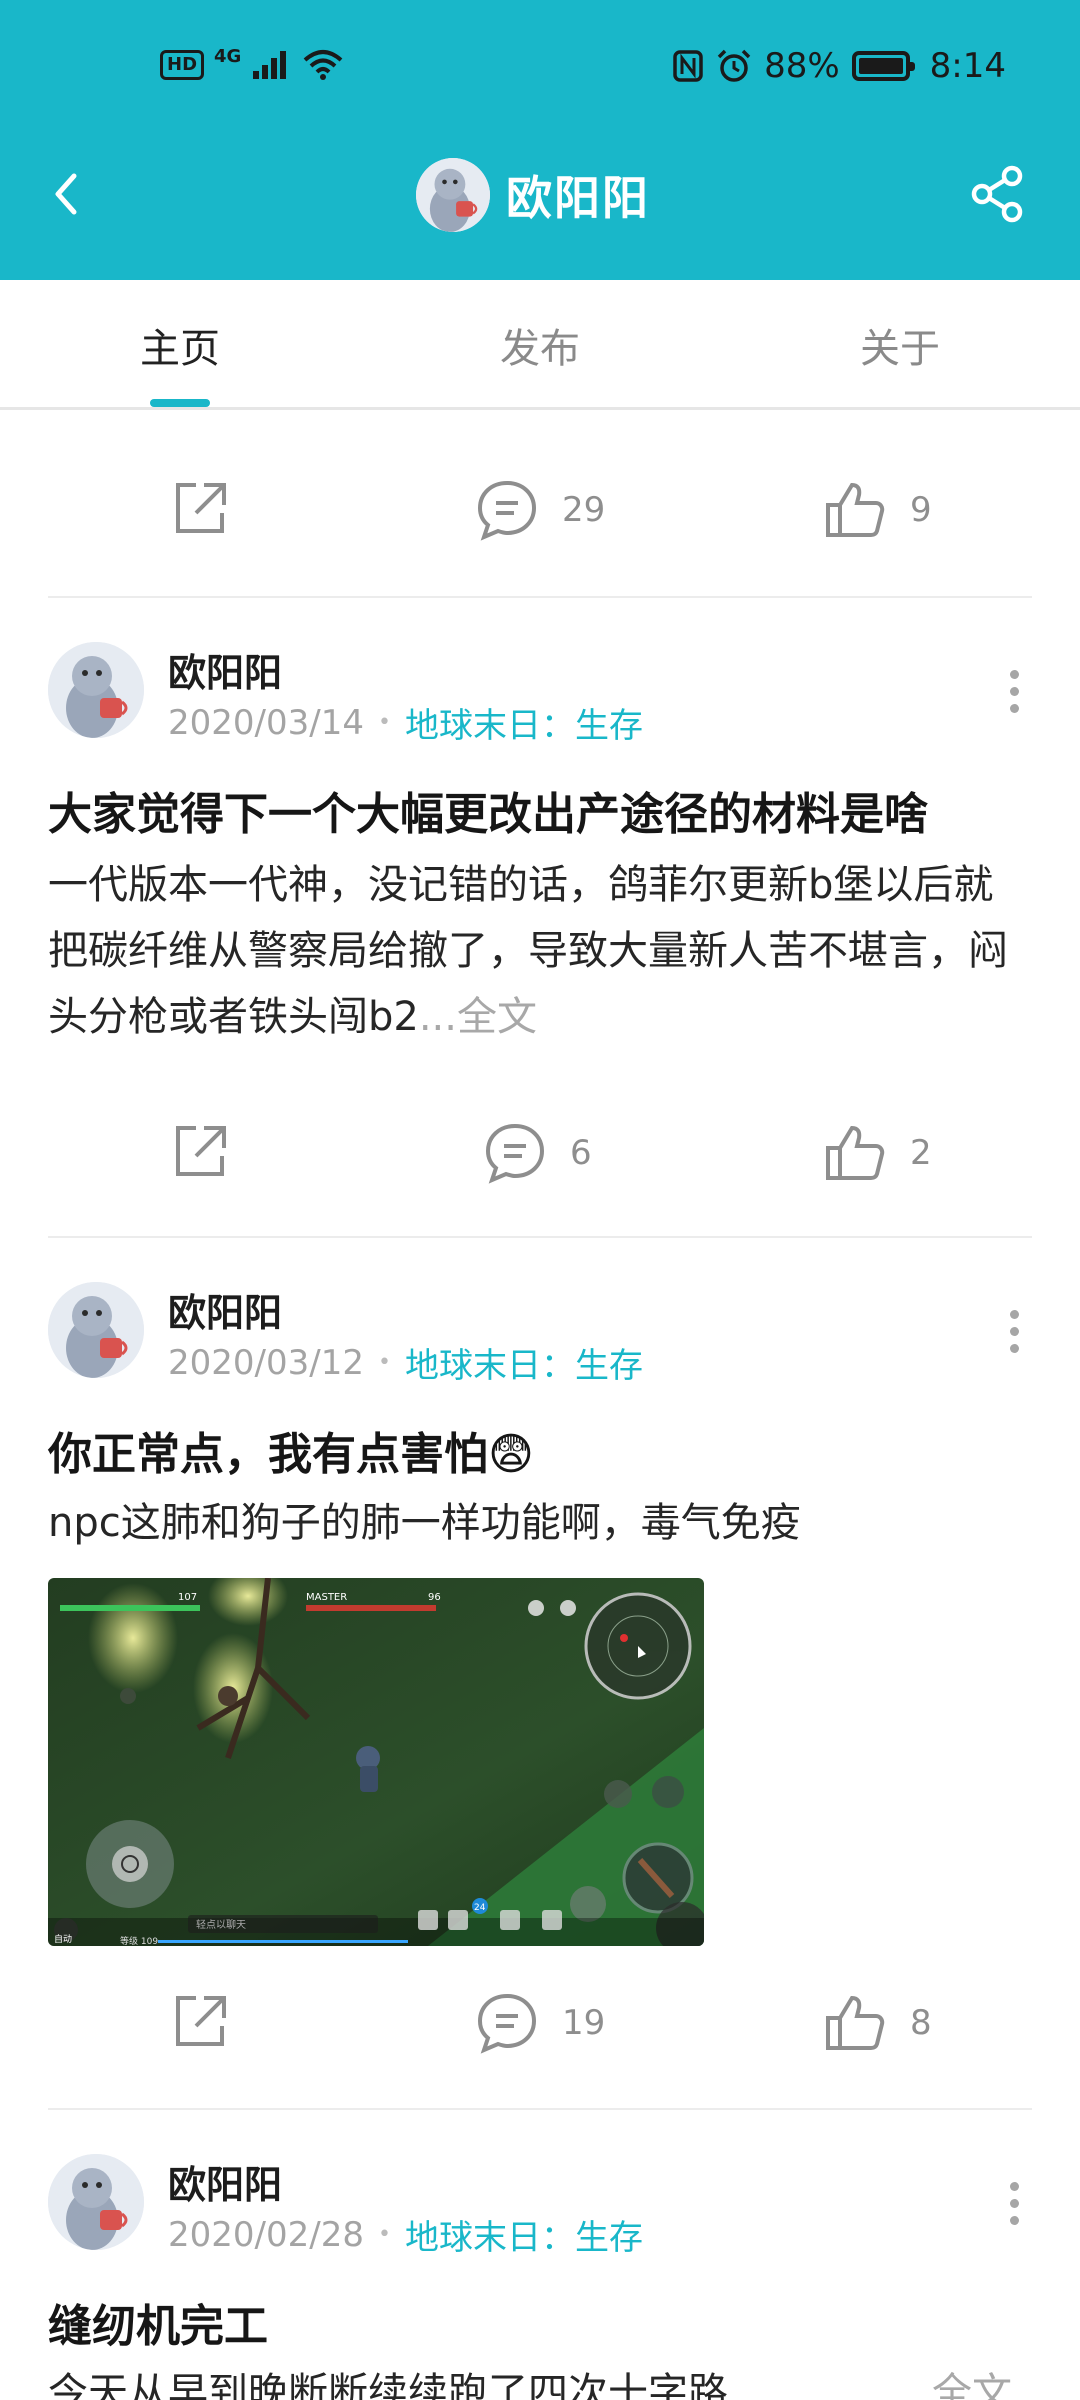 The image size is (1080, 2400). I want to click on post-actions: 6 2, so click(540, 1158).